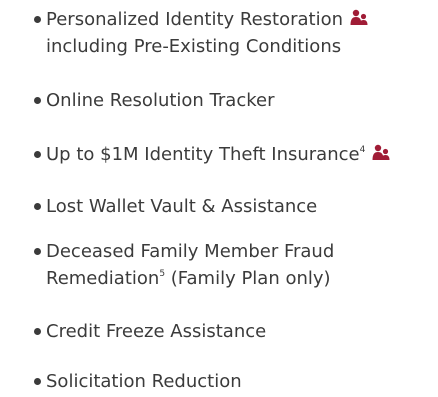 The width and height of the screenshot is (438, 397). Describe the element at coordinates (182, 206) in the screenshot. I see `list-item-text: Lost Wallet Vault & Assistance` at that location.